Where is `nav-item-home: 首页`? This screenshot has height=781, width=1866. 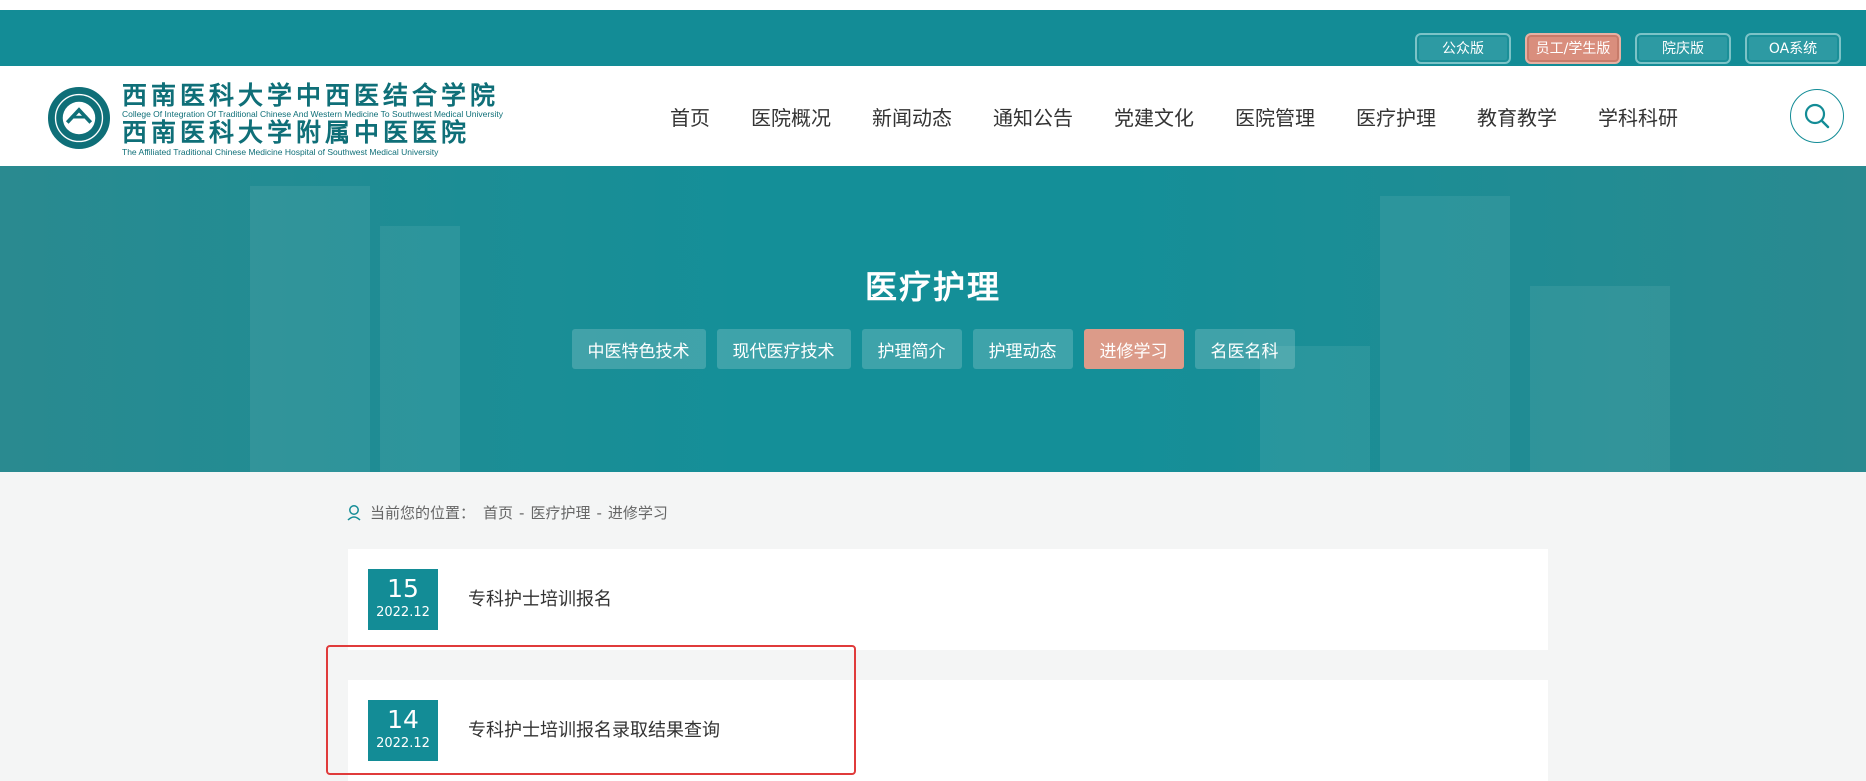 nav-item-home: 首页 is located at coordinates (690, 116).